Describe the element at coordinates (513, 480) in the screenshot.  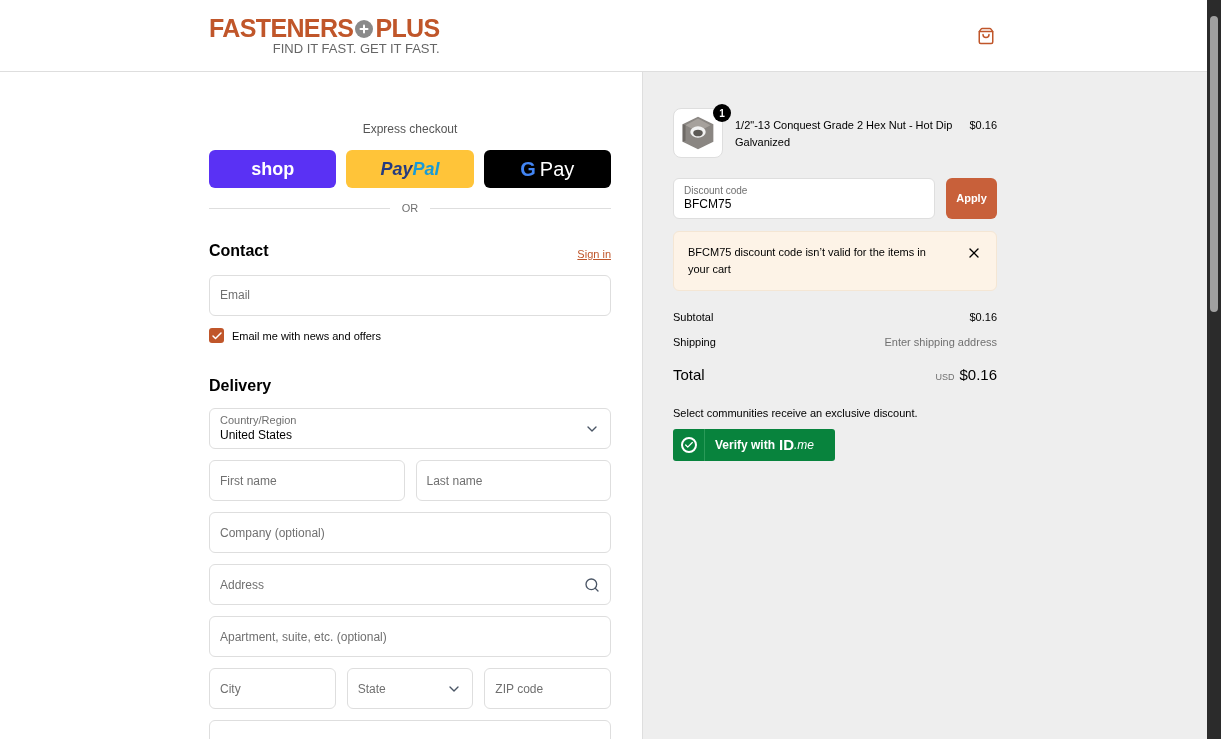
I see `input-field: Last name` at that location.